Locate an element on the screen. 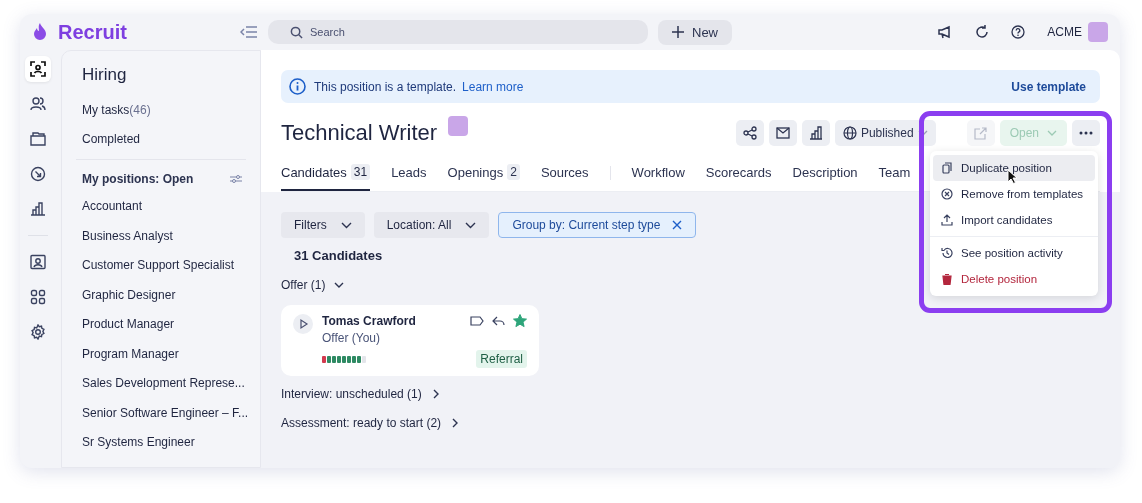 The image size is (1142, 503). avatar is located at coordinates (458, 126).